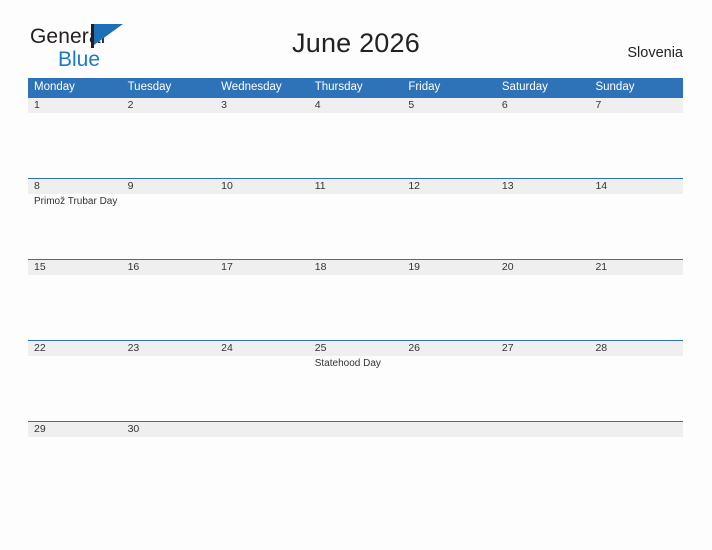  I want to click on calendar-week-row: 1 2 3 4 5 6 7, so click(355, 137).